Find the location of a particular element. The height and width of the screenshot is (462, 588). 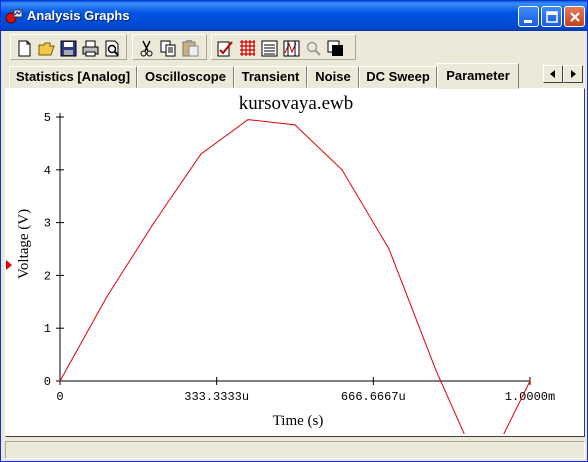

close-icon is located at coordinates (575, 17).